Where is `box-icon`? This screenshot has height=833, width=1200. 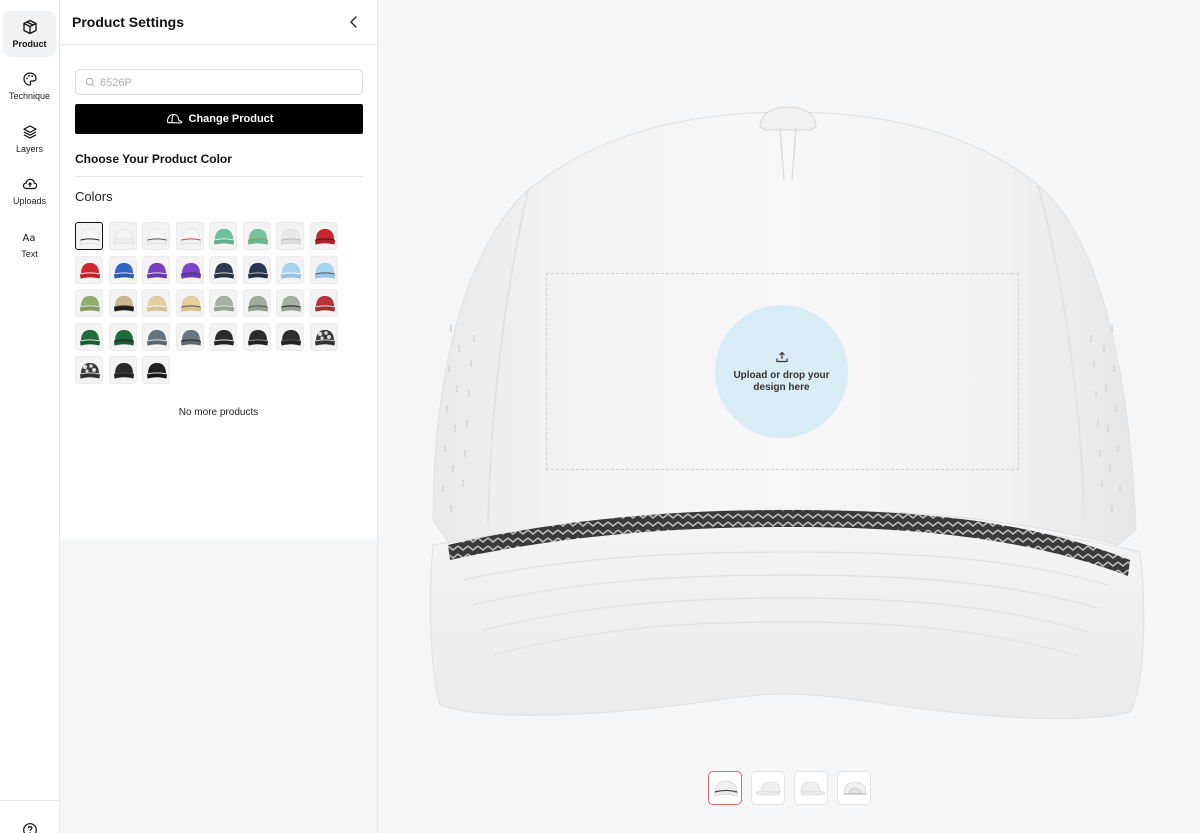
box-icon is located at coordinates (29, 27).